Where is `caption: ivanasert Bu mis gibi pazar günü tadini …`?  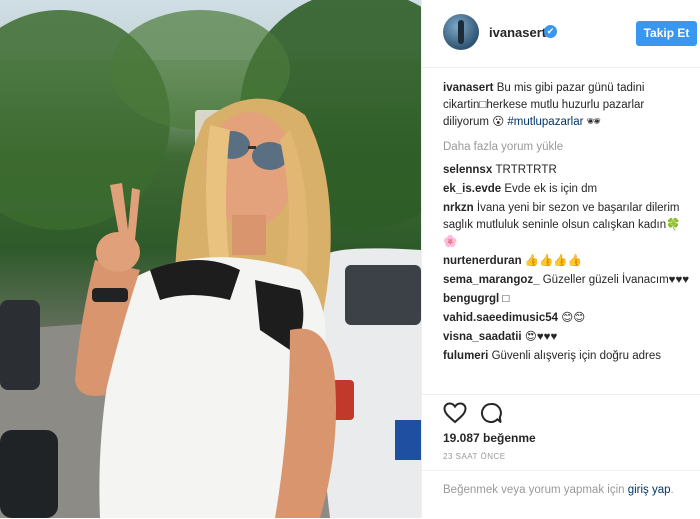
caption: ivanasert Bu mis gibi pazar günü tadini … is located at coordinates (568, 105).